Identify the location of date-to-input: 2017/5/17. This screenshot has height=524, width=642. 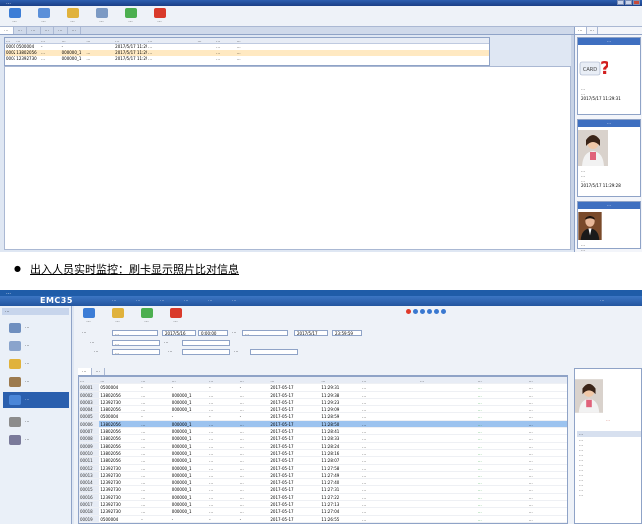
(311, 333).